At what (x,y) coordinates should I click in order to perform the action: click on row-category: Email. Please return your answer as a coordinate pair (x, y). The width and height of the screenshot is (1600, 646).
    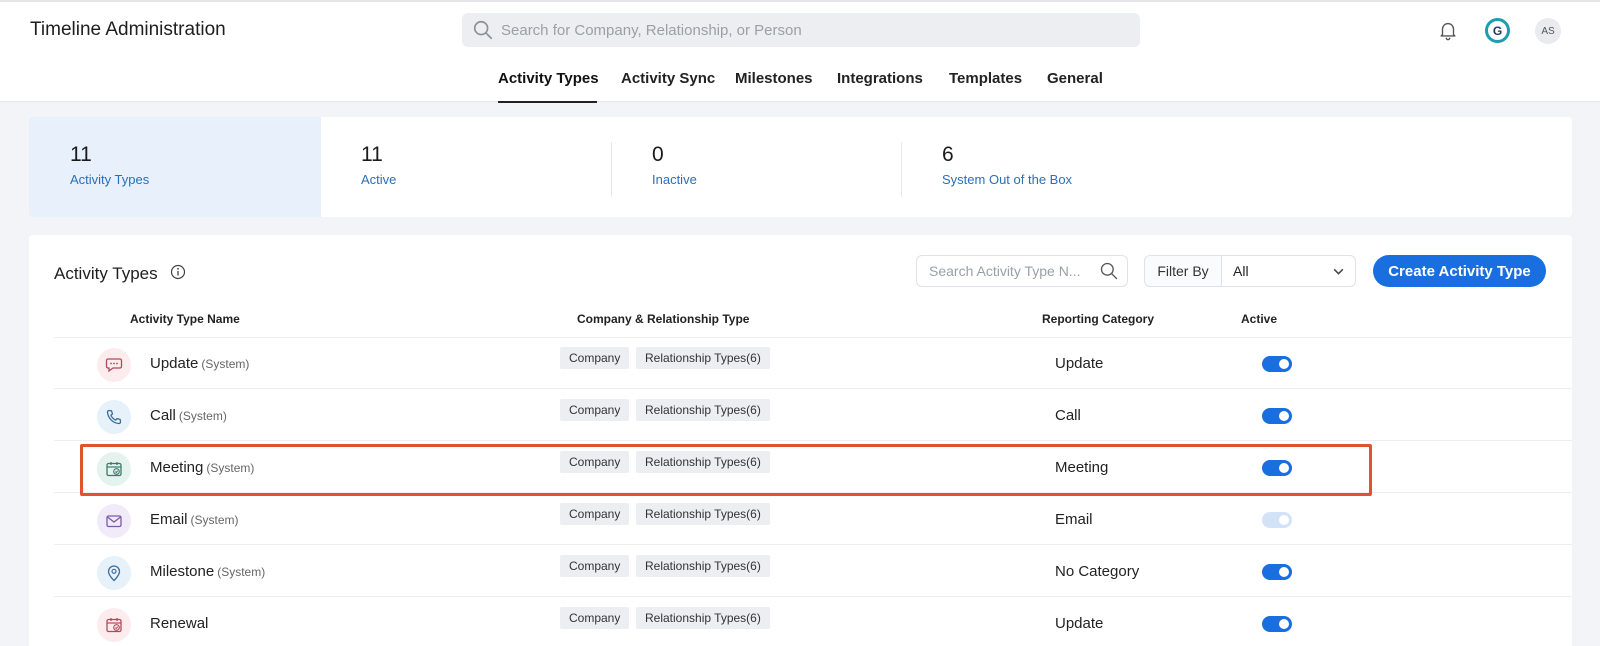
    Looking at the image, I should click on (1074, 519).